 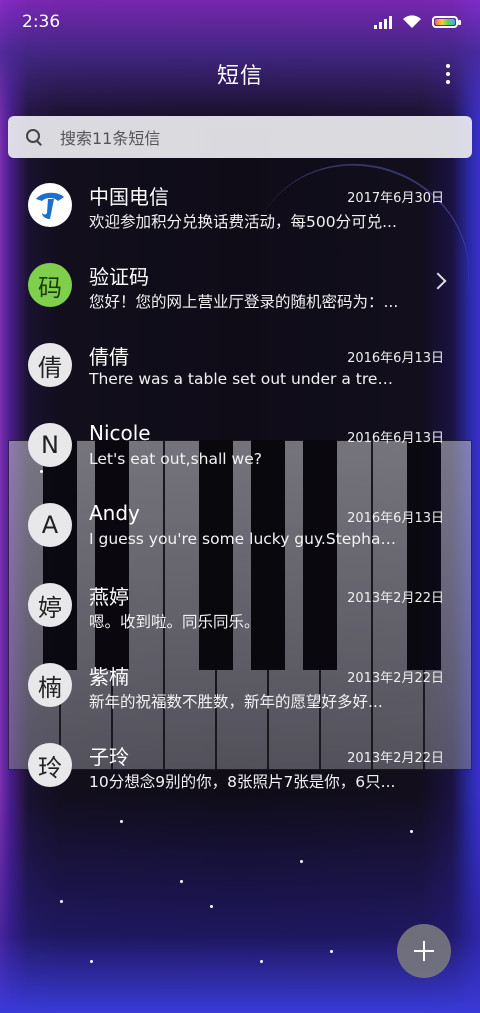 What do you see at coordinates (448, 74) in the screenshot?
I see `more-vertical-icon` at bounding box center [448, 74].